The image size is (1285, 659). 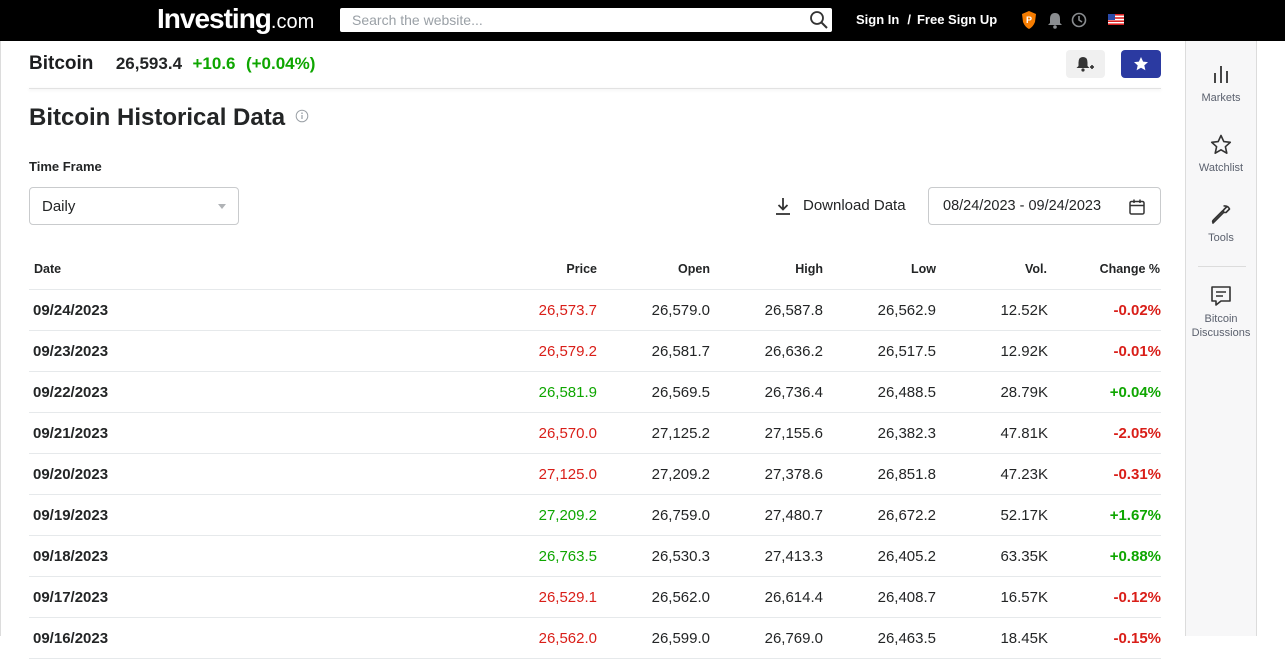 What do you see at coordinates (71, 515) in the screenshot?
I see `cell-date: 09/19/2023` at bounding box center [71, 515].